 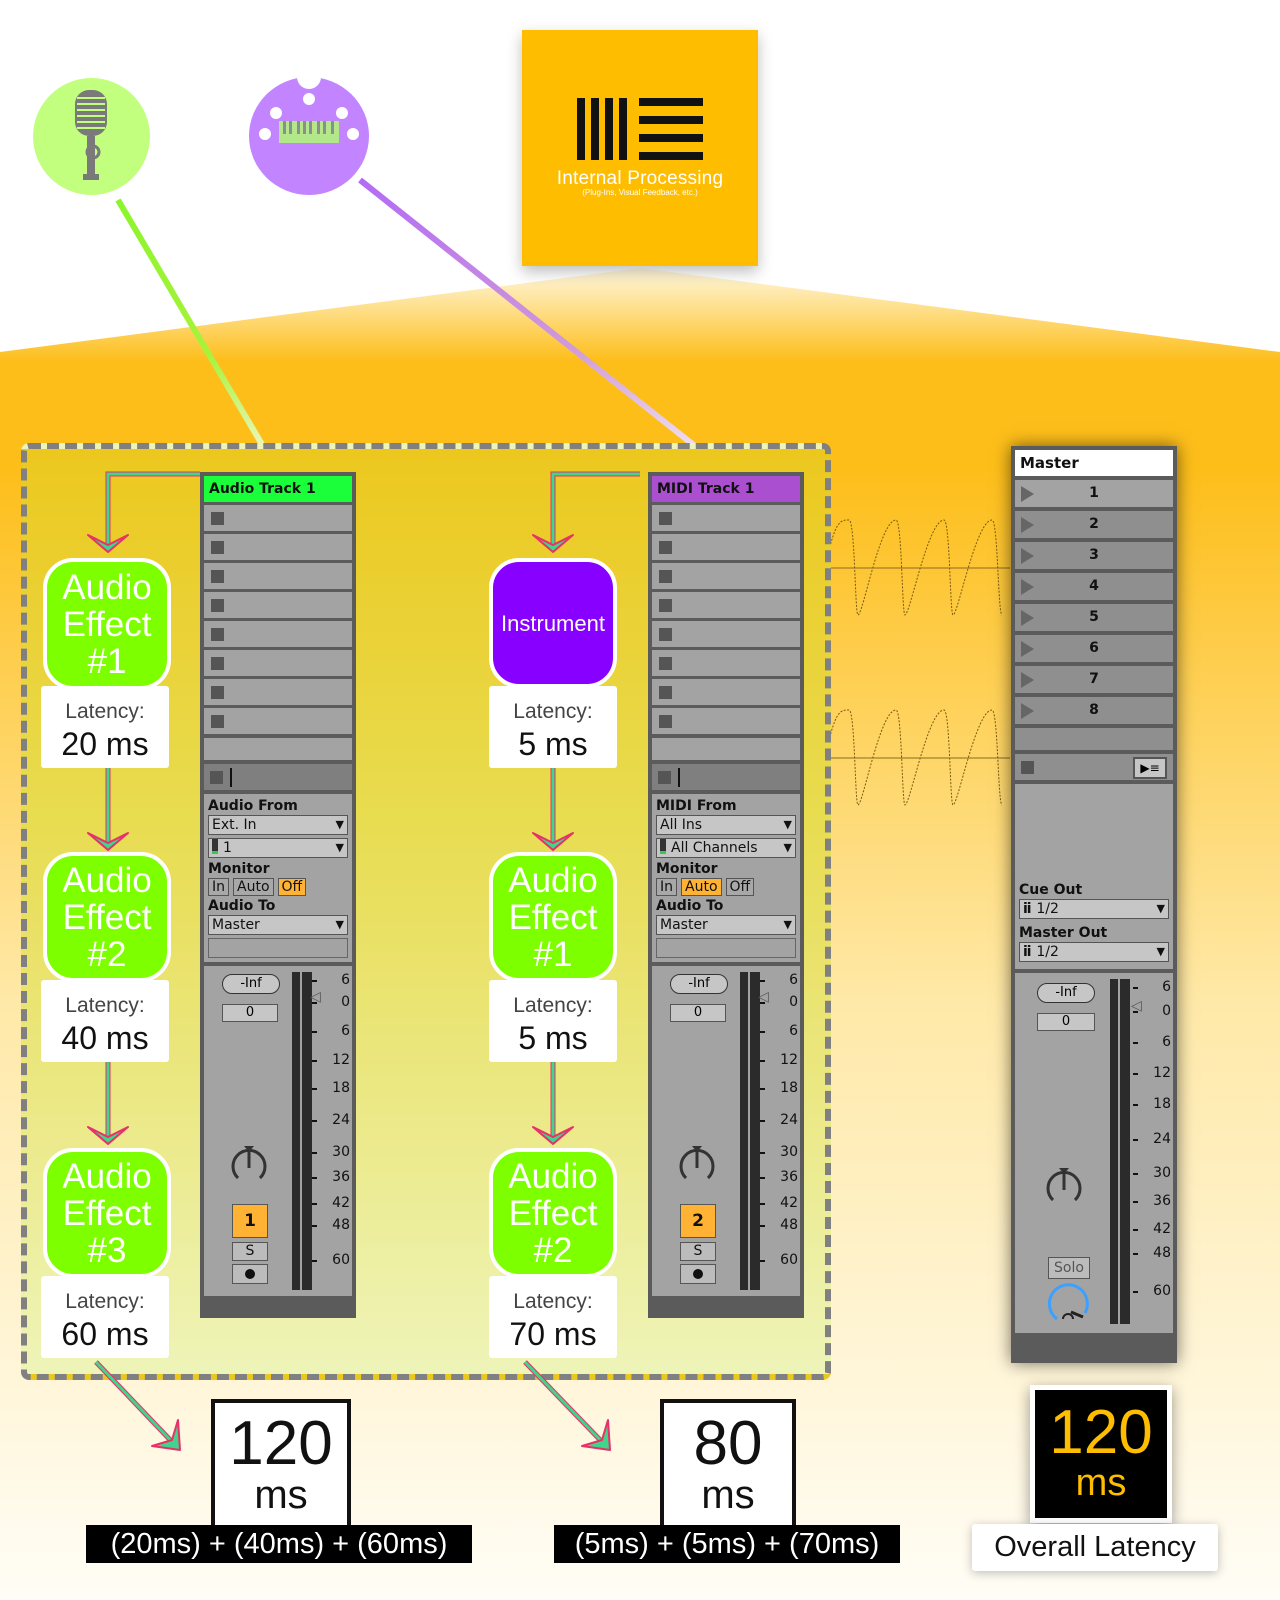 I want to click on solo-button: Solo, so click(x=1069, y=1268).